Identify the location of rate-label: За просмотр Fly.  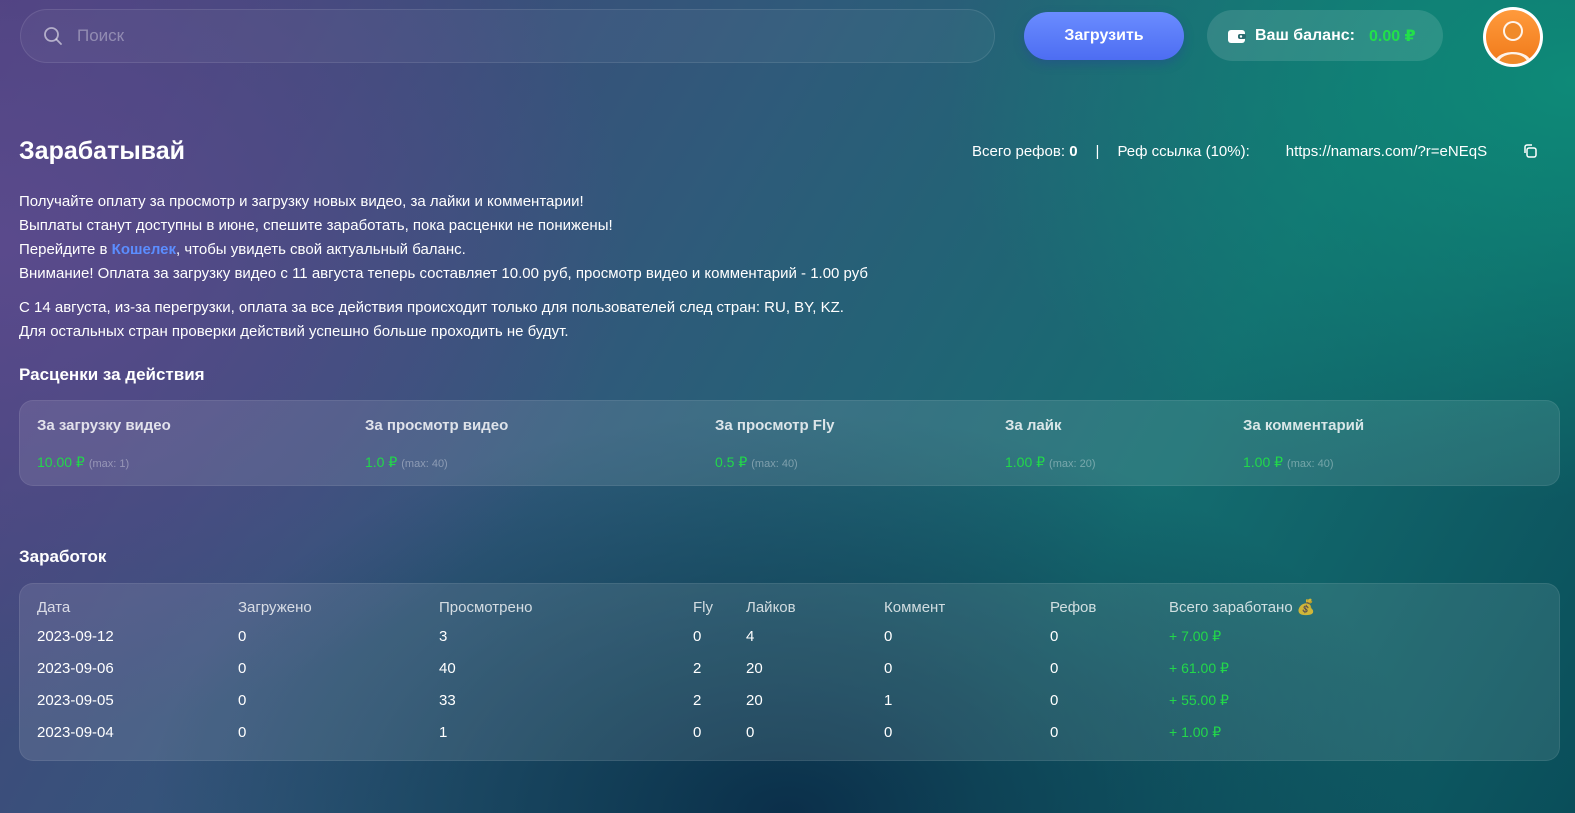
(775, 425).